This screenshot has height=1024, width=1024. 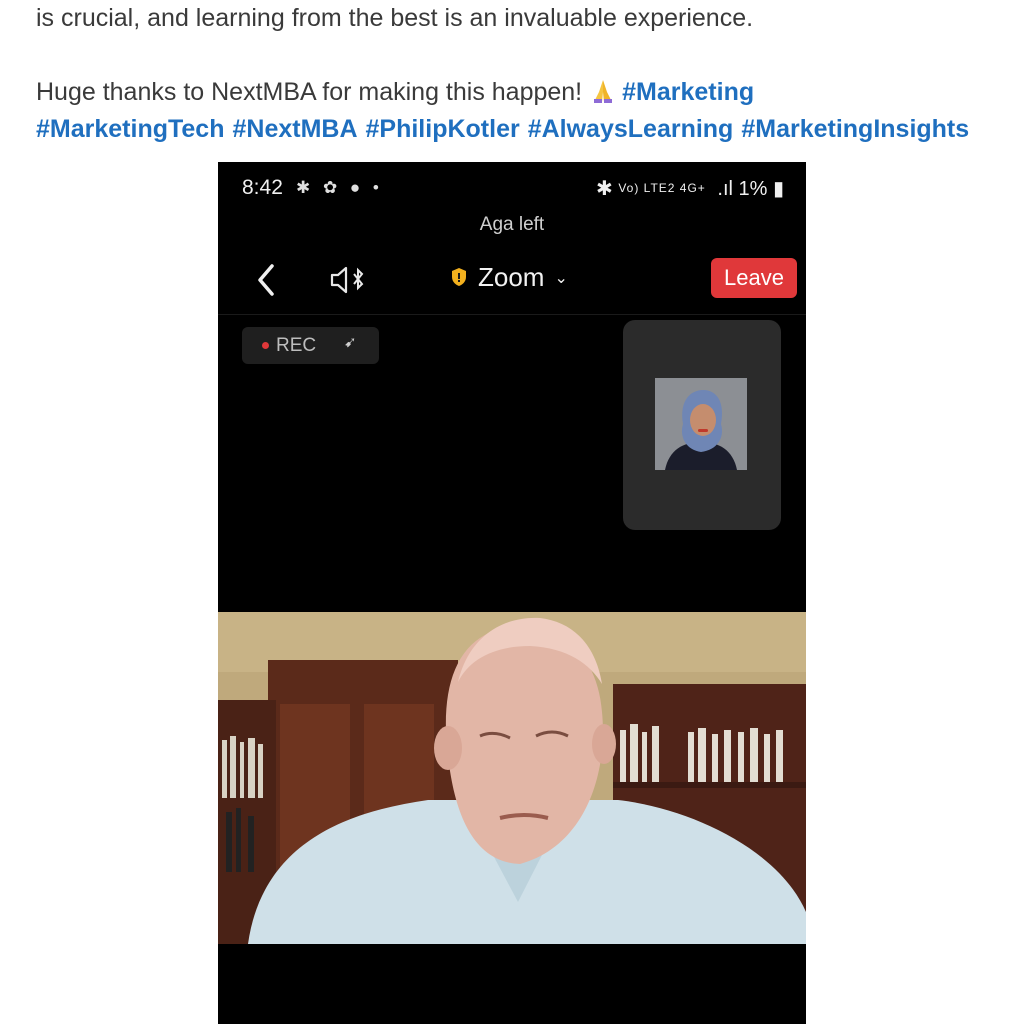 I want to click on hashtag-alwayslearning: #AlwaysLearning, so click(x=631, y=129).